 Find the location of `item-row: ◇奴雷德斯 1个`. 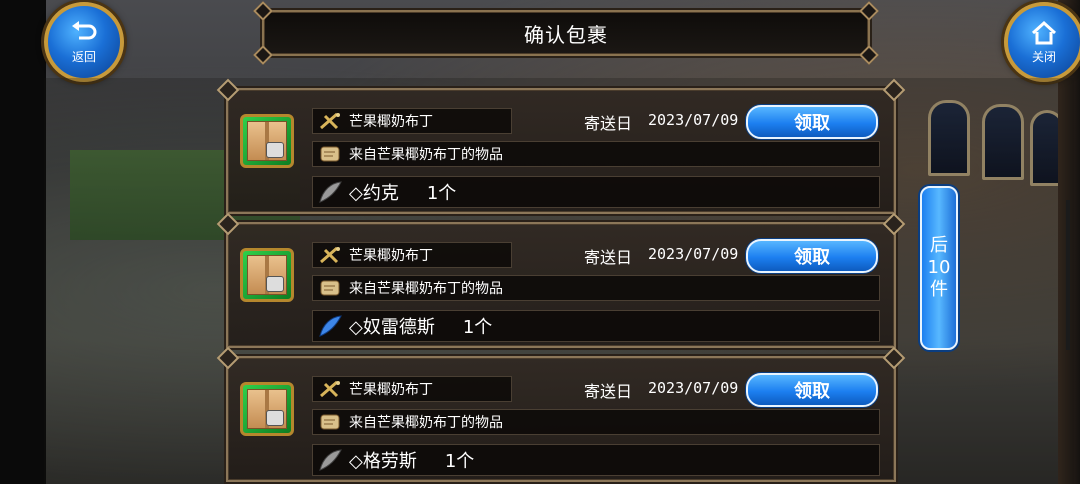

item-row: ◇奴雷德斯 1个 is located at coordinates (596, 326).